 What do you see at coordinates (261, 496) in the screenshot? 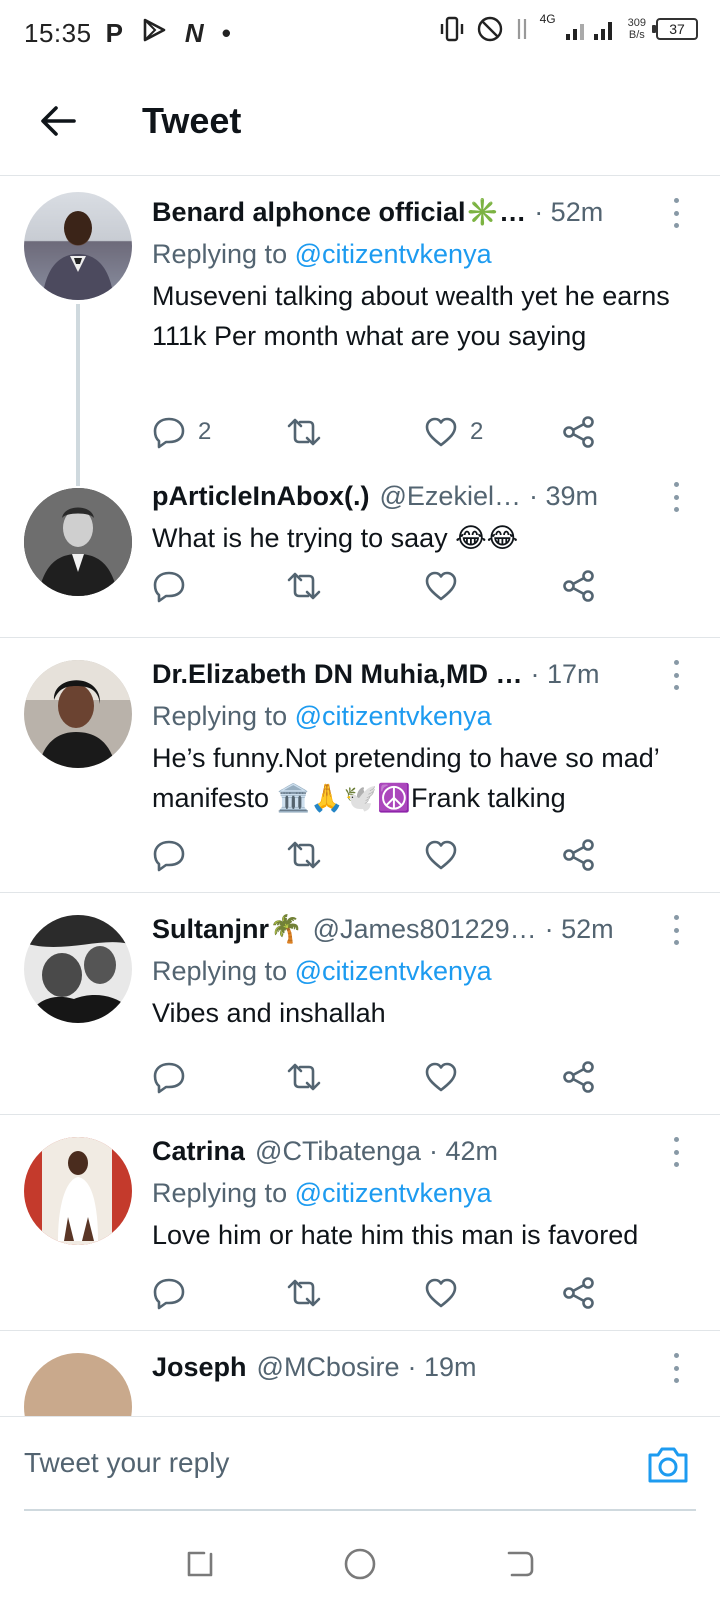
I see `tweet-author-name: pArticleInAbox(.)` at bounding box center [261, 496].